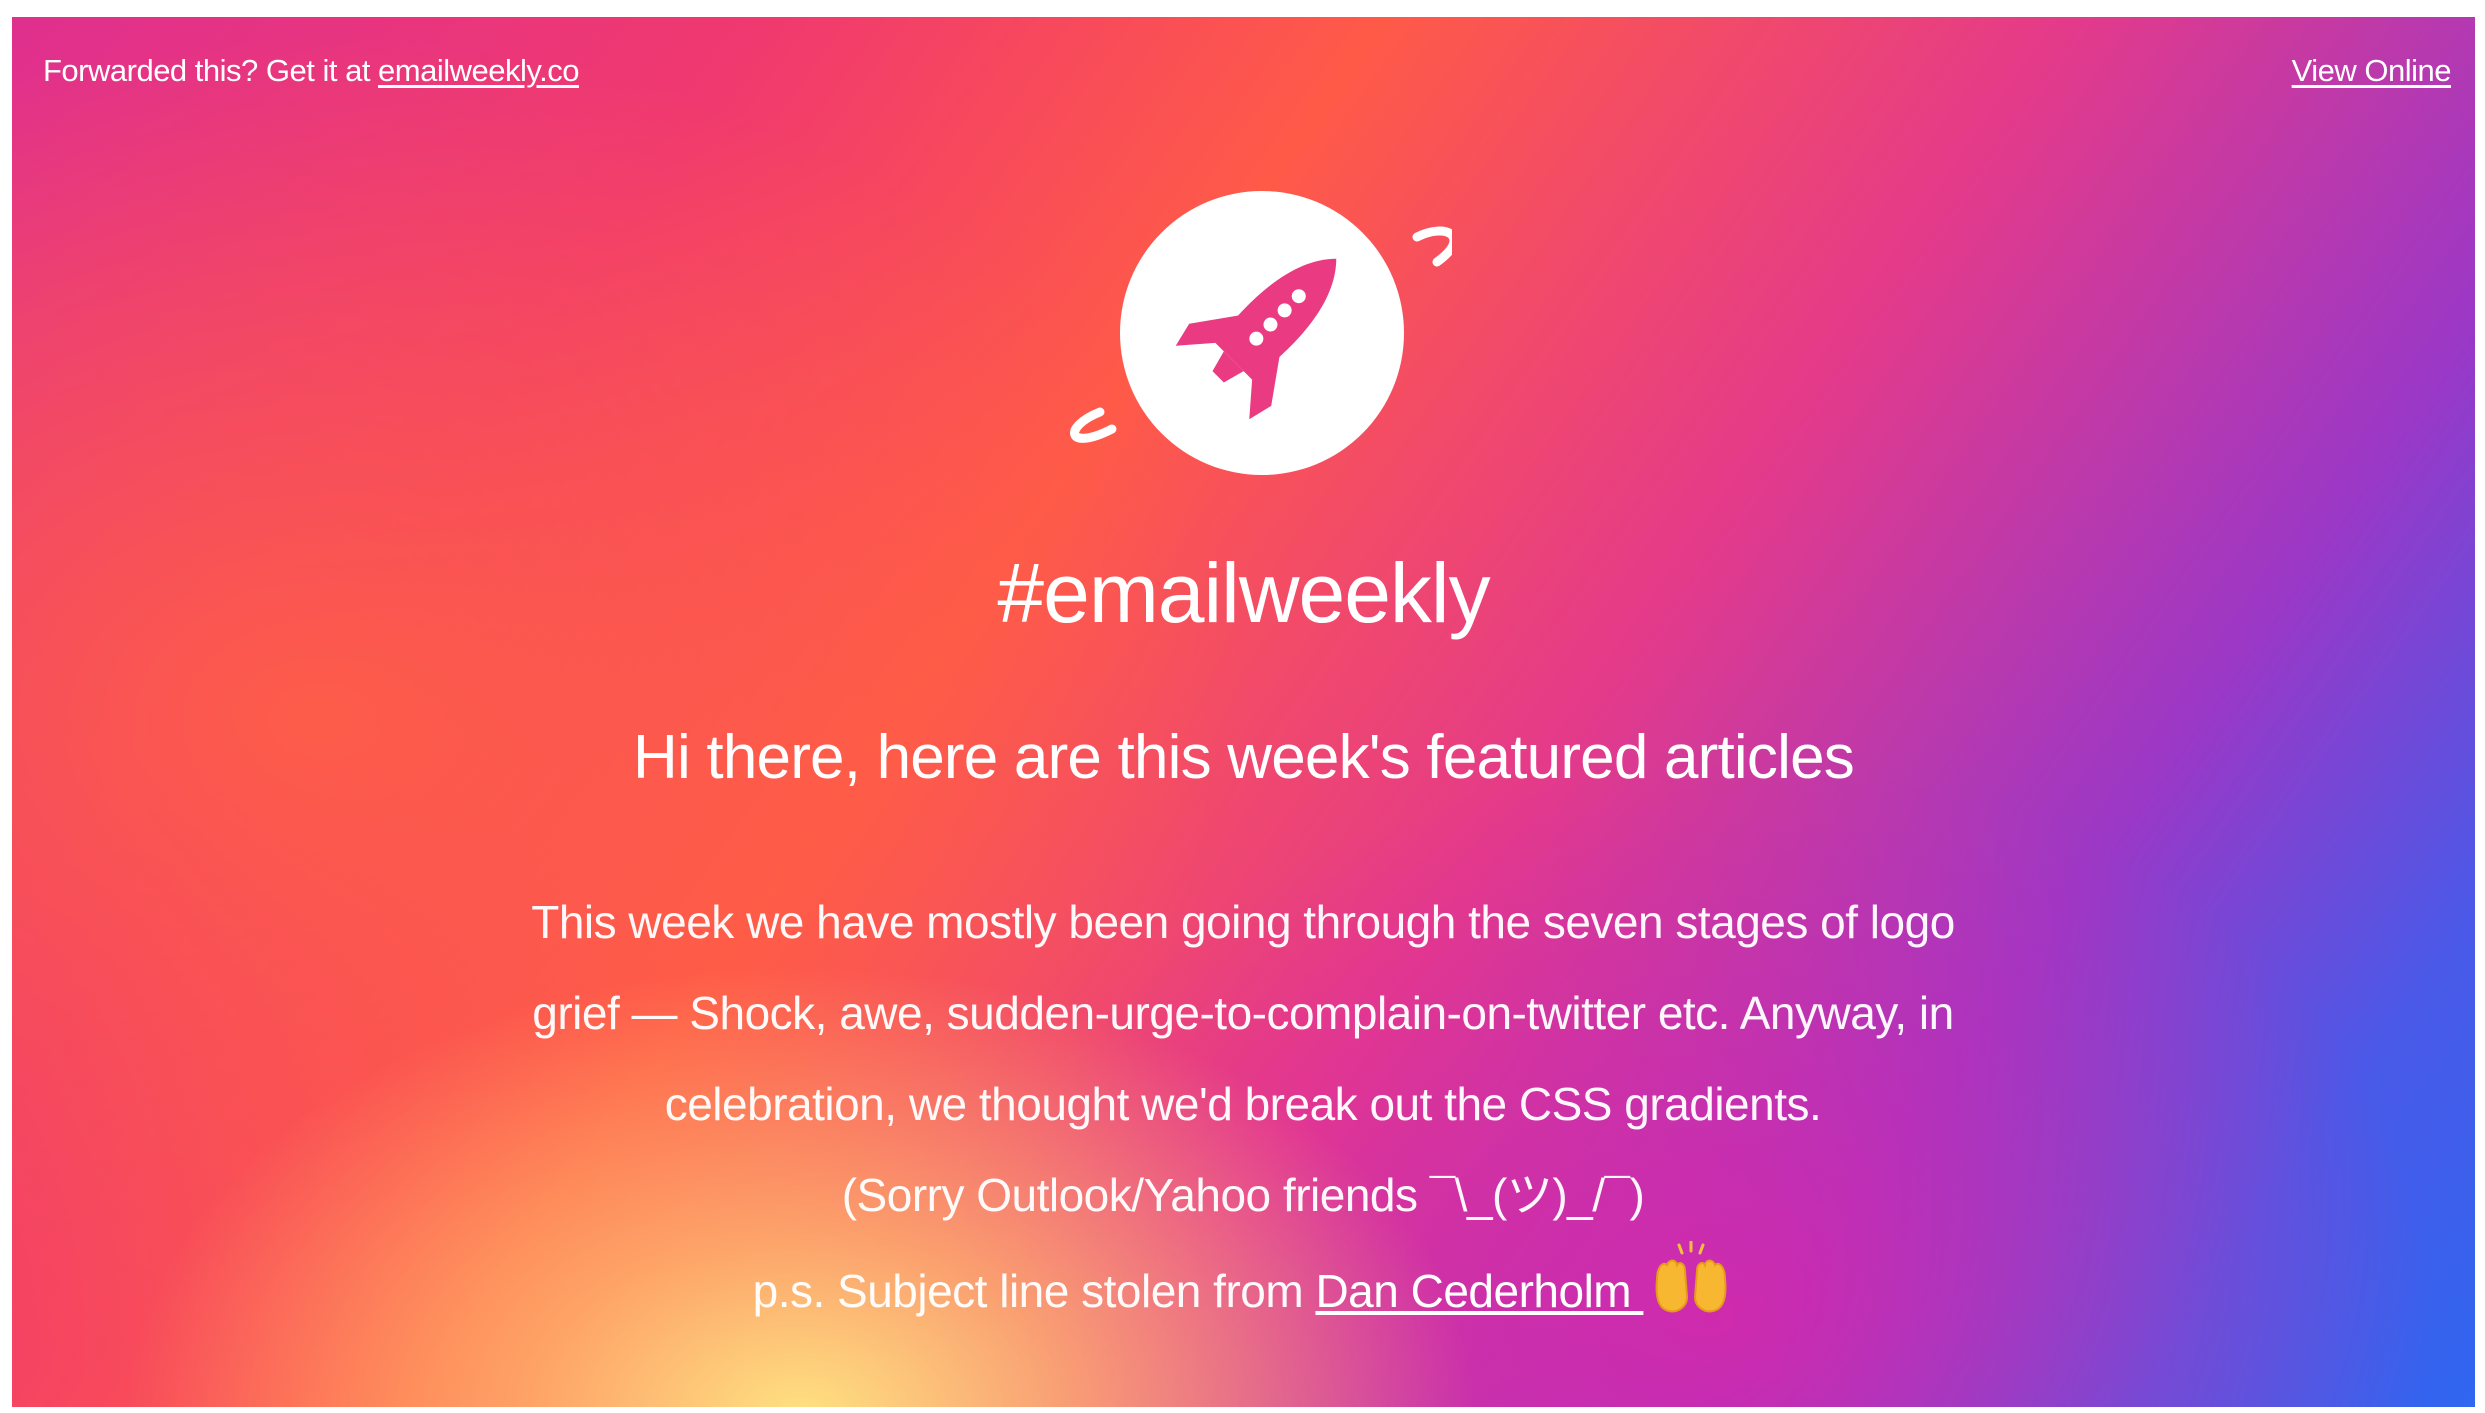 Image resolution: width=2485 pixels, height=1413 pixels. What do you see at coordinates (211, 70) in the screenshot?
I see `forwarded-text: Forwarded this? Get it at` at bounding box center [211, 70].